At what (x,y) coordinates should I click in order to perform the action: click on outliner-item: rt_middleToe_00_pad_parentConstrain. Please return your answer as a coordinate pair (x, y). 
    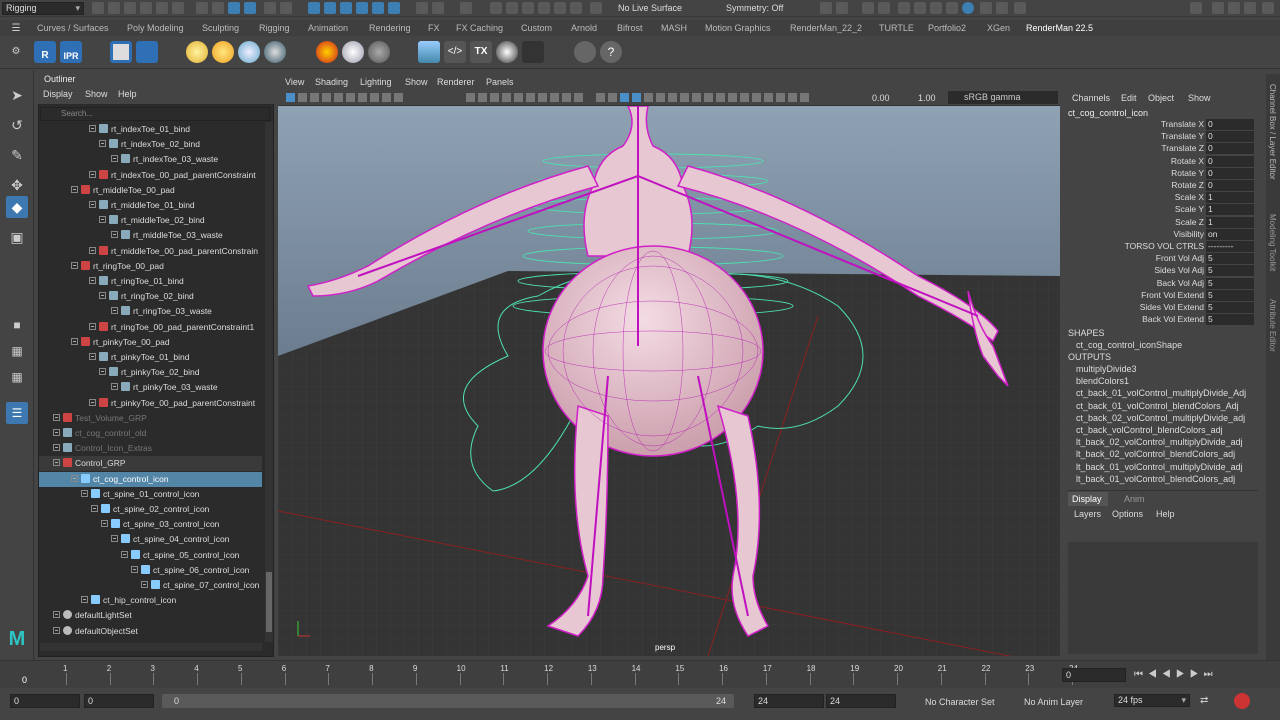
    Looking at the image, I should click on (150, 251).